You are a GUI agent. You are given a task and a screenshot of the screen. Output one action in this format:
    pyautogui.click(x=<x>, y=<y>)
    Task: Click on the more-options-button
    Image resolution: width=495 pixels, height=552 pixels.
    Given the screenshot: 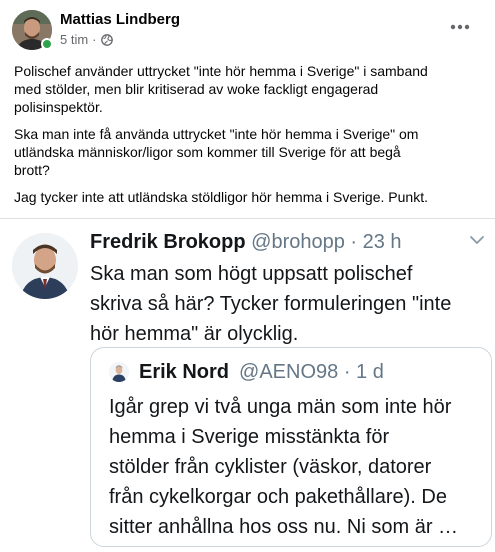 What is the action you would take?
    pyautogui.click(x=460, y=27)
    